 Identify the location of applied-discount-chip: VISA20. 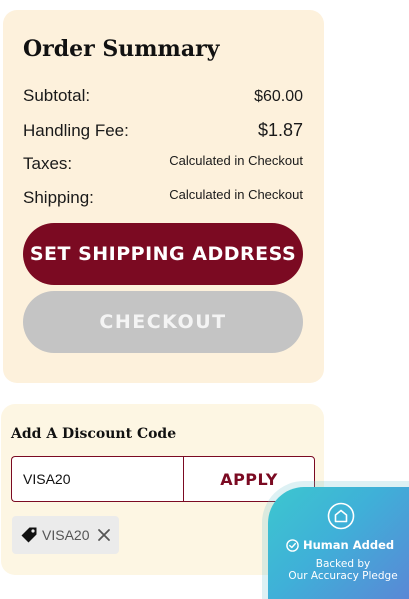
(65, 535).